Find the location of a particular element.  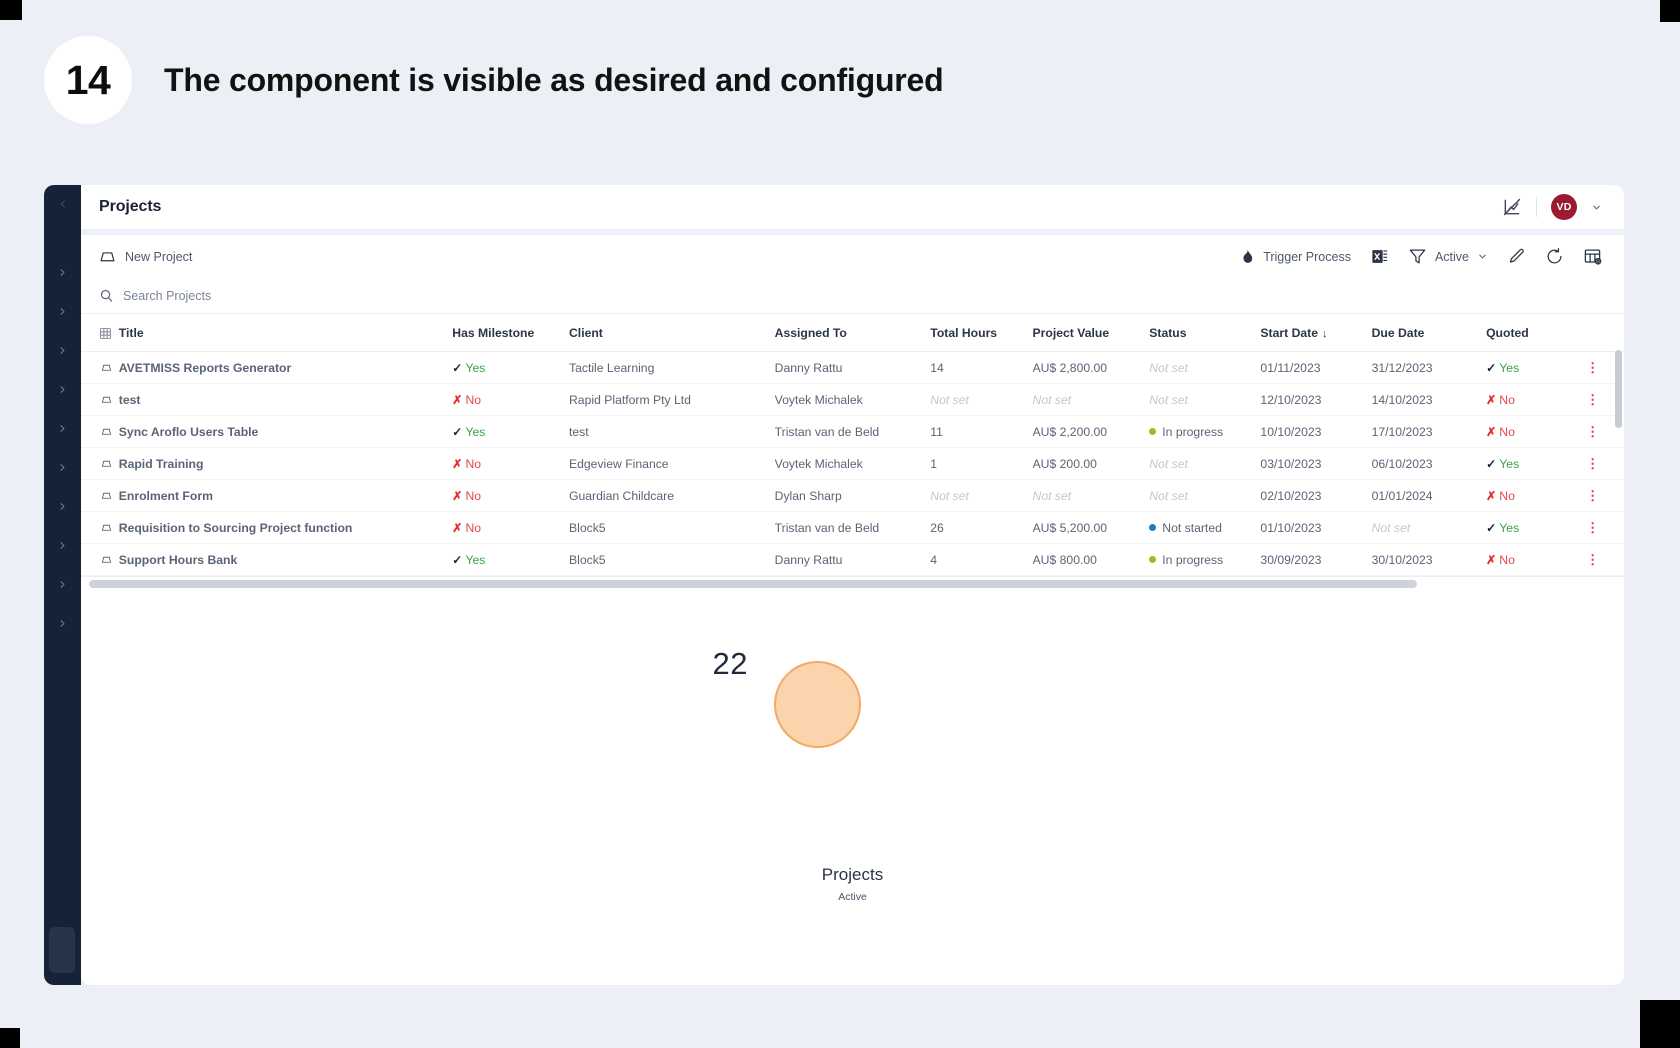

table-vertical-scrollbar is located at coordinates (1618, 389).